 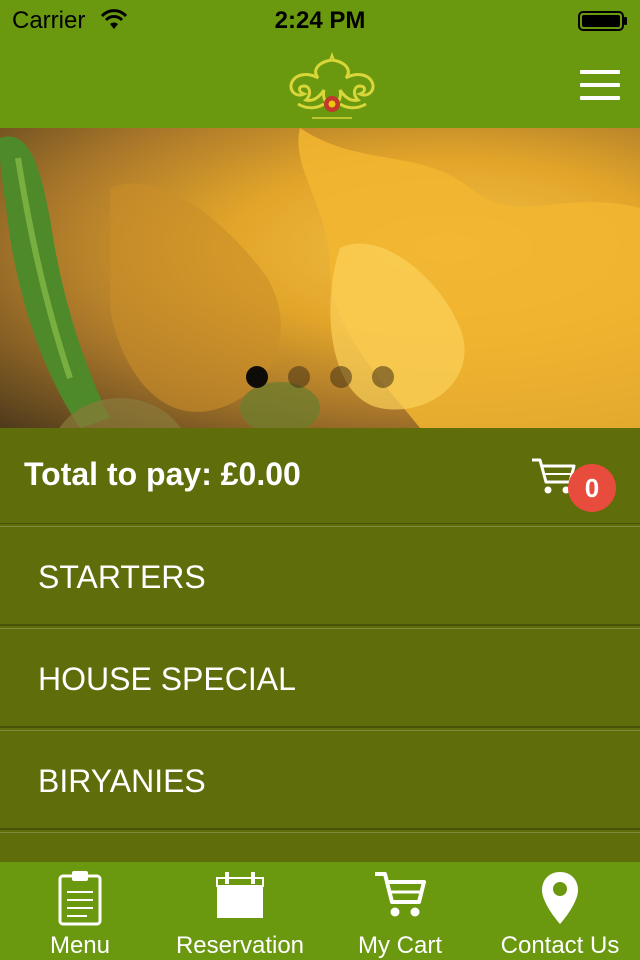 I want to click on category-label: STARTERS, so click(x=122, y=577).